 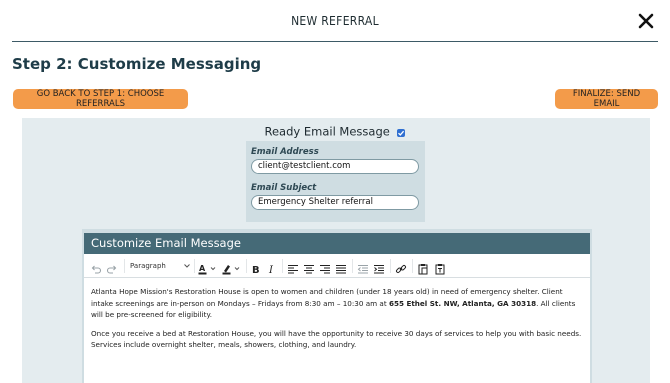 What do you see at coordinates (96, 267) in the screenshot?
I see `undo-icon` at bounding box center [96, 267].